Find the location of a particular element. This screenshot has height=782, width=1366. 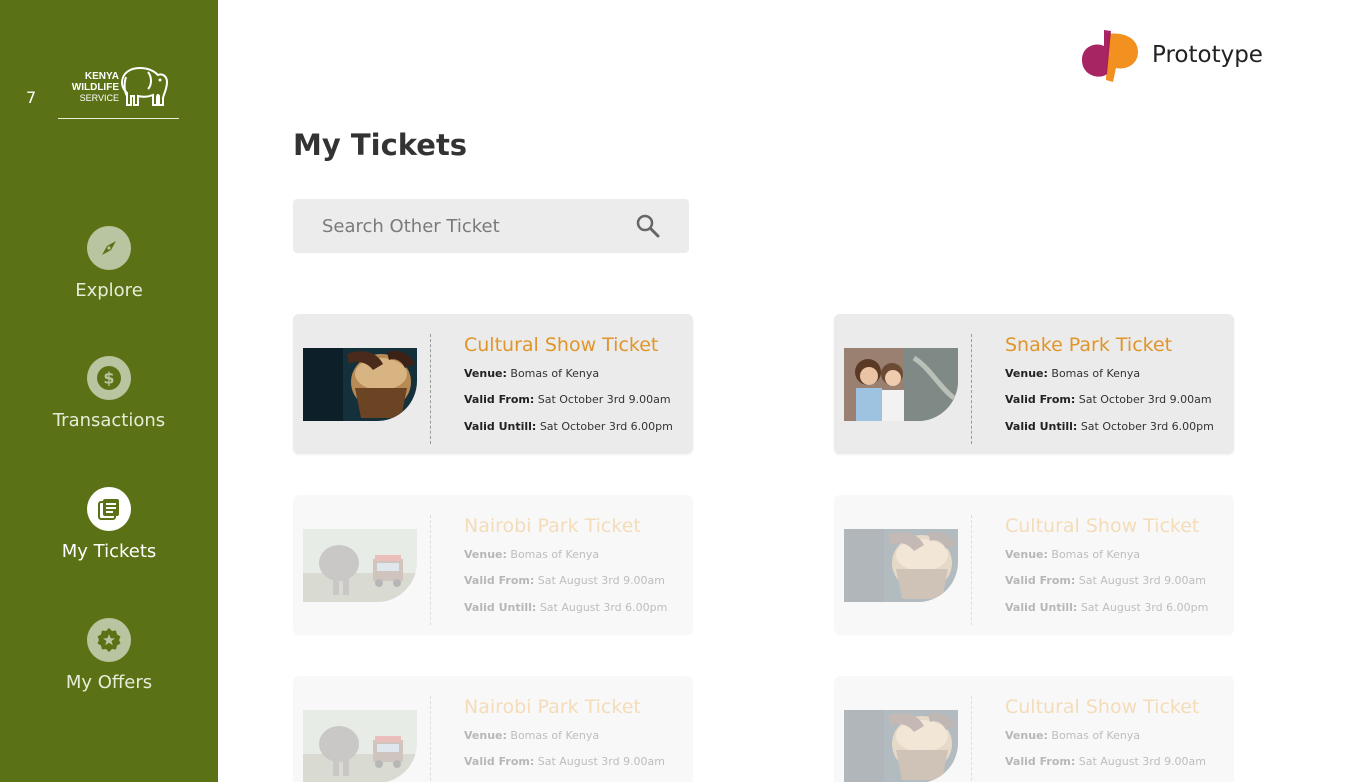

sidebar-item-my-tickets: My Tickets is located at coordinates (109, 524).